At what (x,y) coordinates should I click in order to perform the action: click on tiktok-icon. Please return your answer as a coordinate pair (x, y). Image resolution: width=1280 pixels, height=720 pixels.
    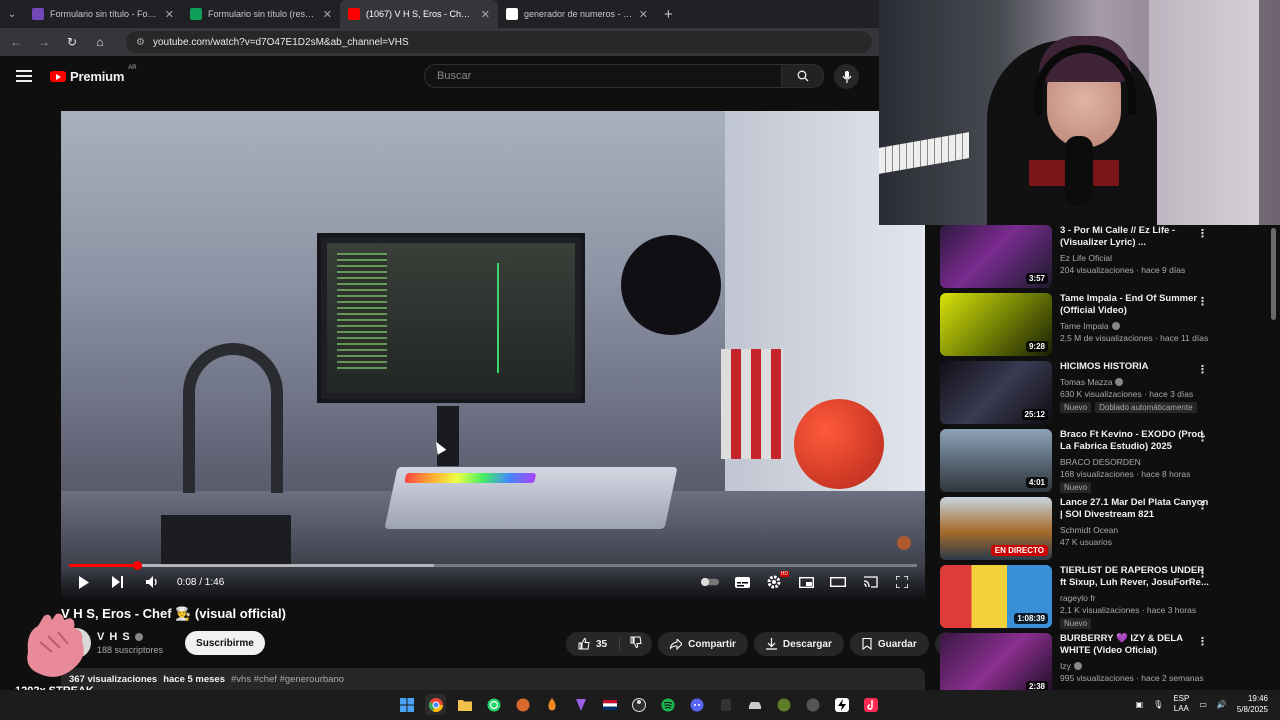
    Looking at the image, I should click on (870, 704).